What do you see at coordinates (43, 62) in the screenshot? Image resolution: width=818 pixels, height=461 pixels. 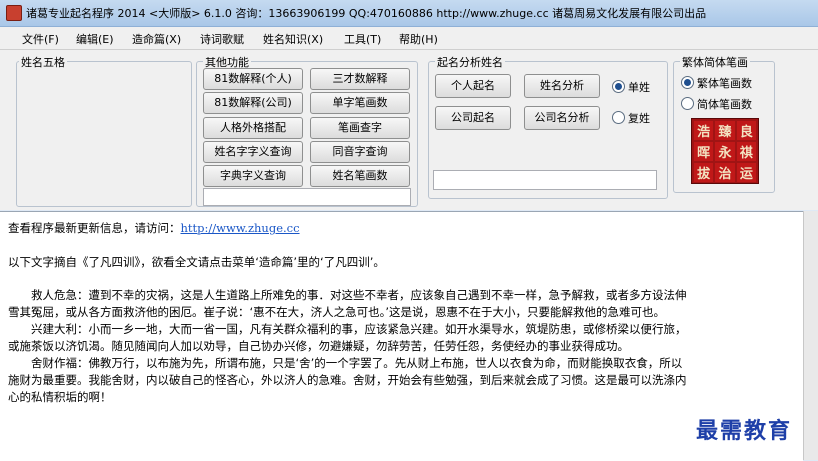 I see `name-grid-label: 姓名五格` at bounding box center [43, 62].